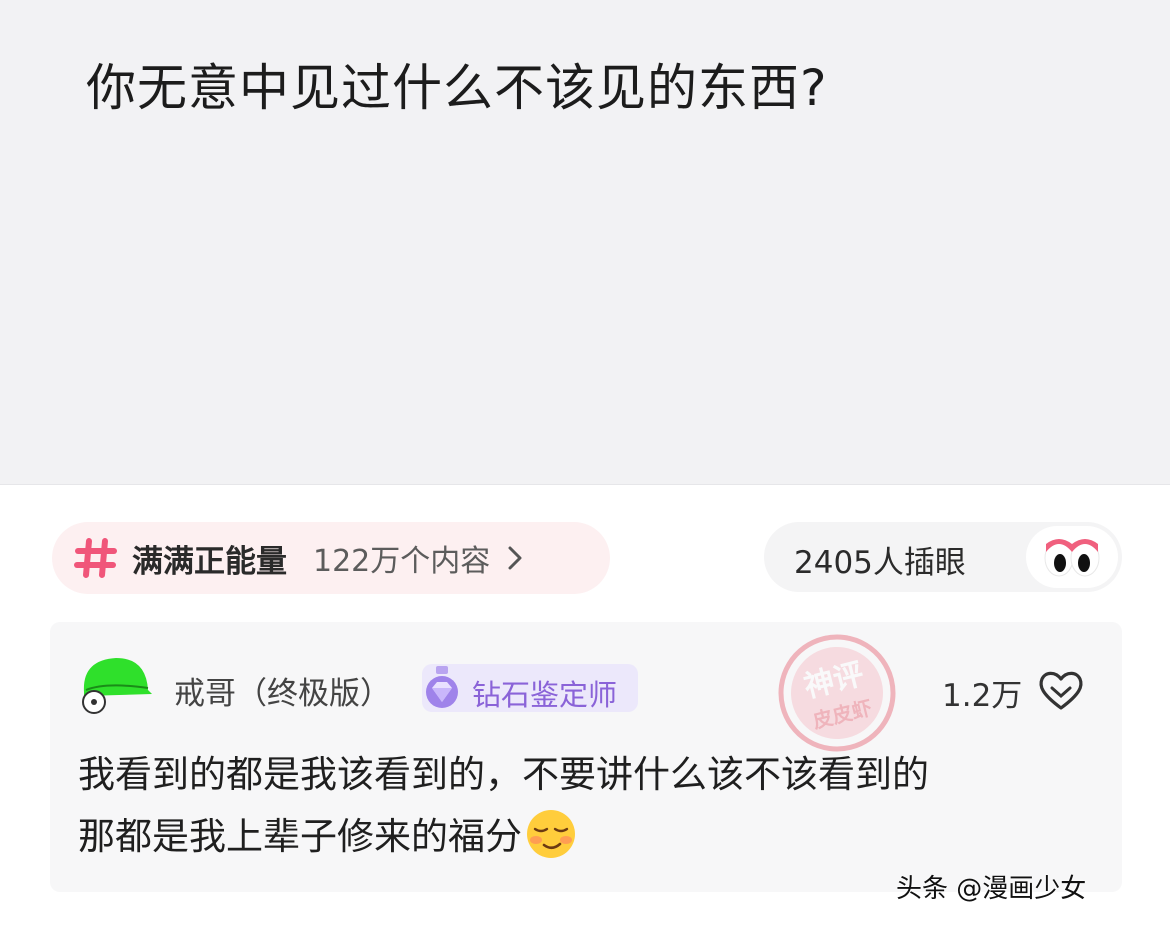 The width and height of the screenshot is (1170, 928). I want to click on heart-outline-icon, so click(1061, 690).